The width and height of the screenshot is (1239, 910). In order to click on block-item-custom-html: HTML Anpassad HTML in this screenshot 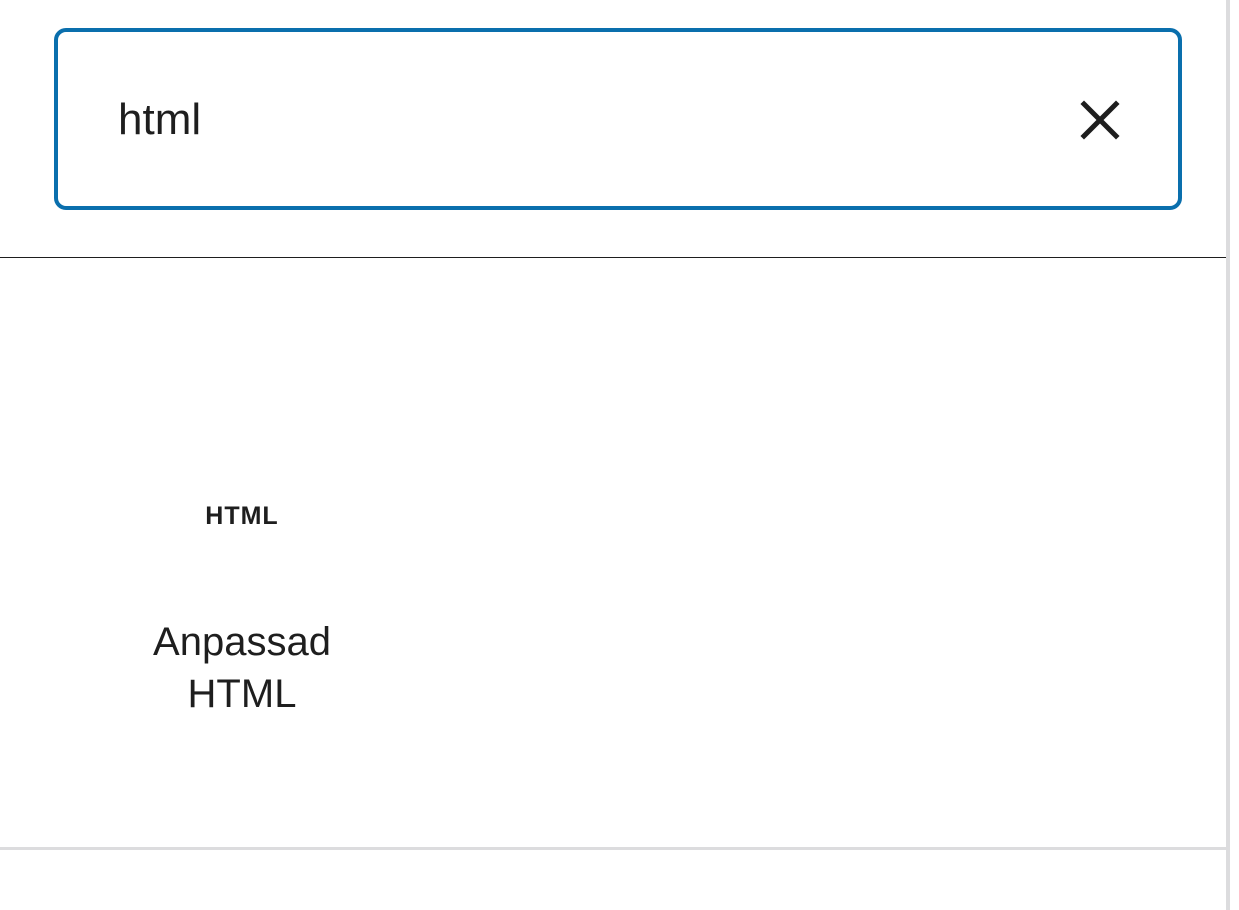, I will do `click(242, 598)`.